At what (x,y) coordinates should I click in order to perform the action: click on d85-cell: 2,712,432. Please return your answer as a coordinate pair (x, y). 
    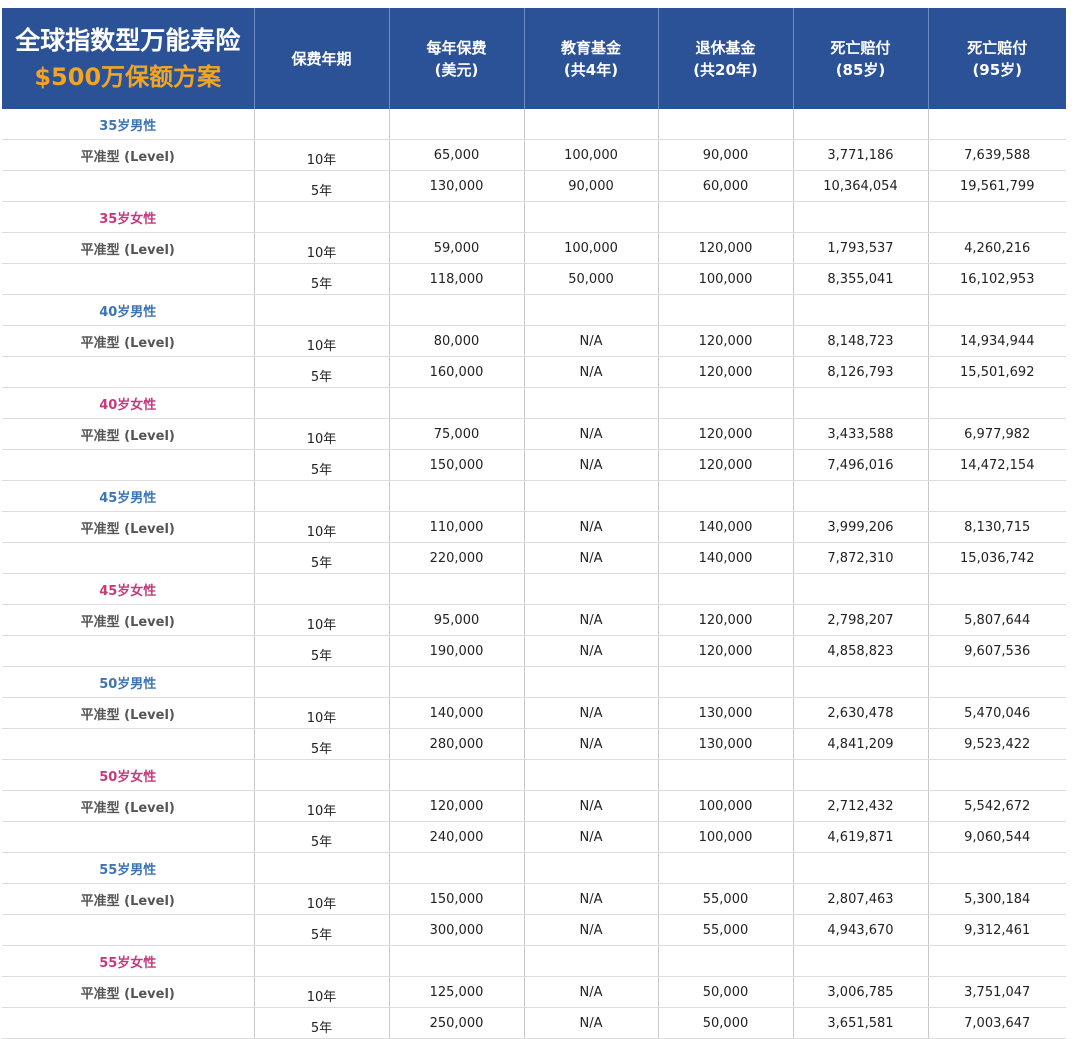
    Looking at the image, I should click on (860, 806).